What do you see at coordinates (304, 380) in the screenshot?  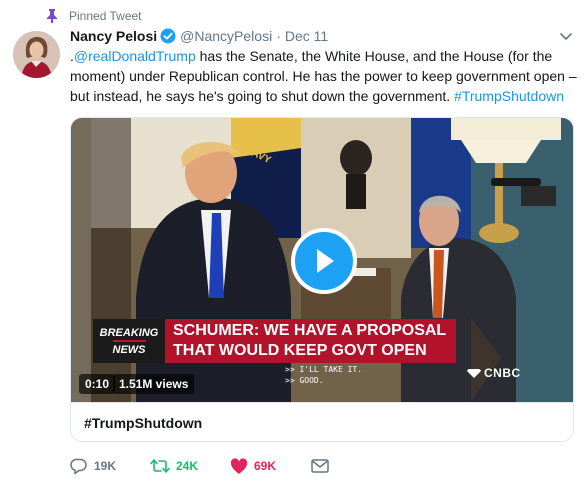 I see `caption-line-2: >> GOOD.` at bounding box center [304, 380].